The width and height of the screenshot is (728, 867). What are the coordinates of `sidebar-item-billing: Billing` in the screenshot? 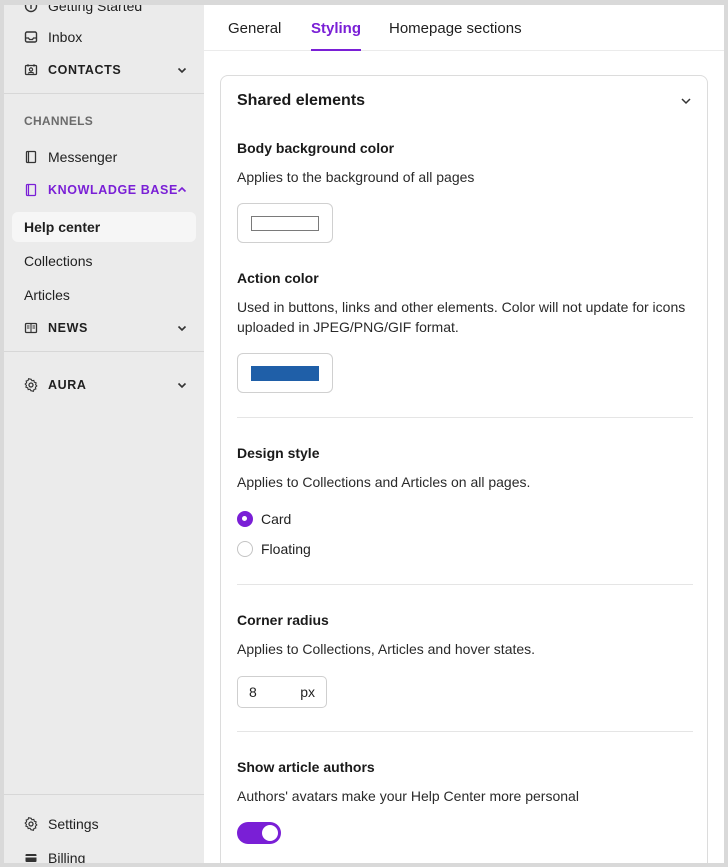 It's located at (104, 853).